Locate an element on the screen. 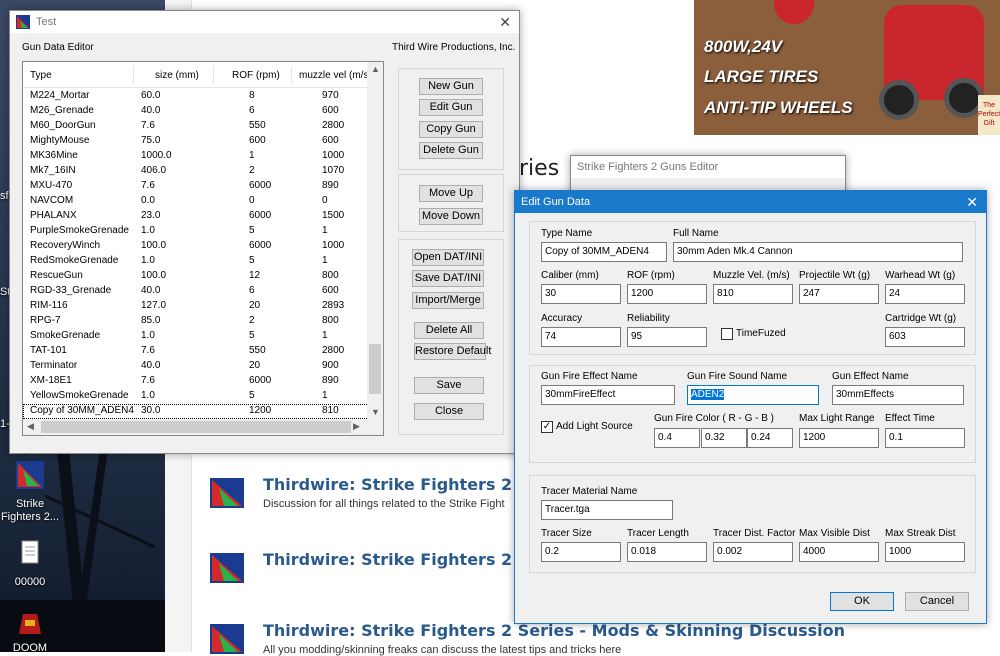 The image size is (1000, 656). table-row: MightyMouse 75.0 600 600 is located at coordinates (196, 141).